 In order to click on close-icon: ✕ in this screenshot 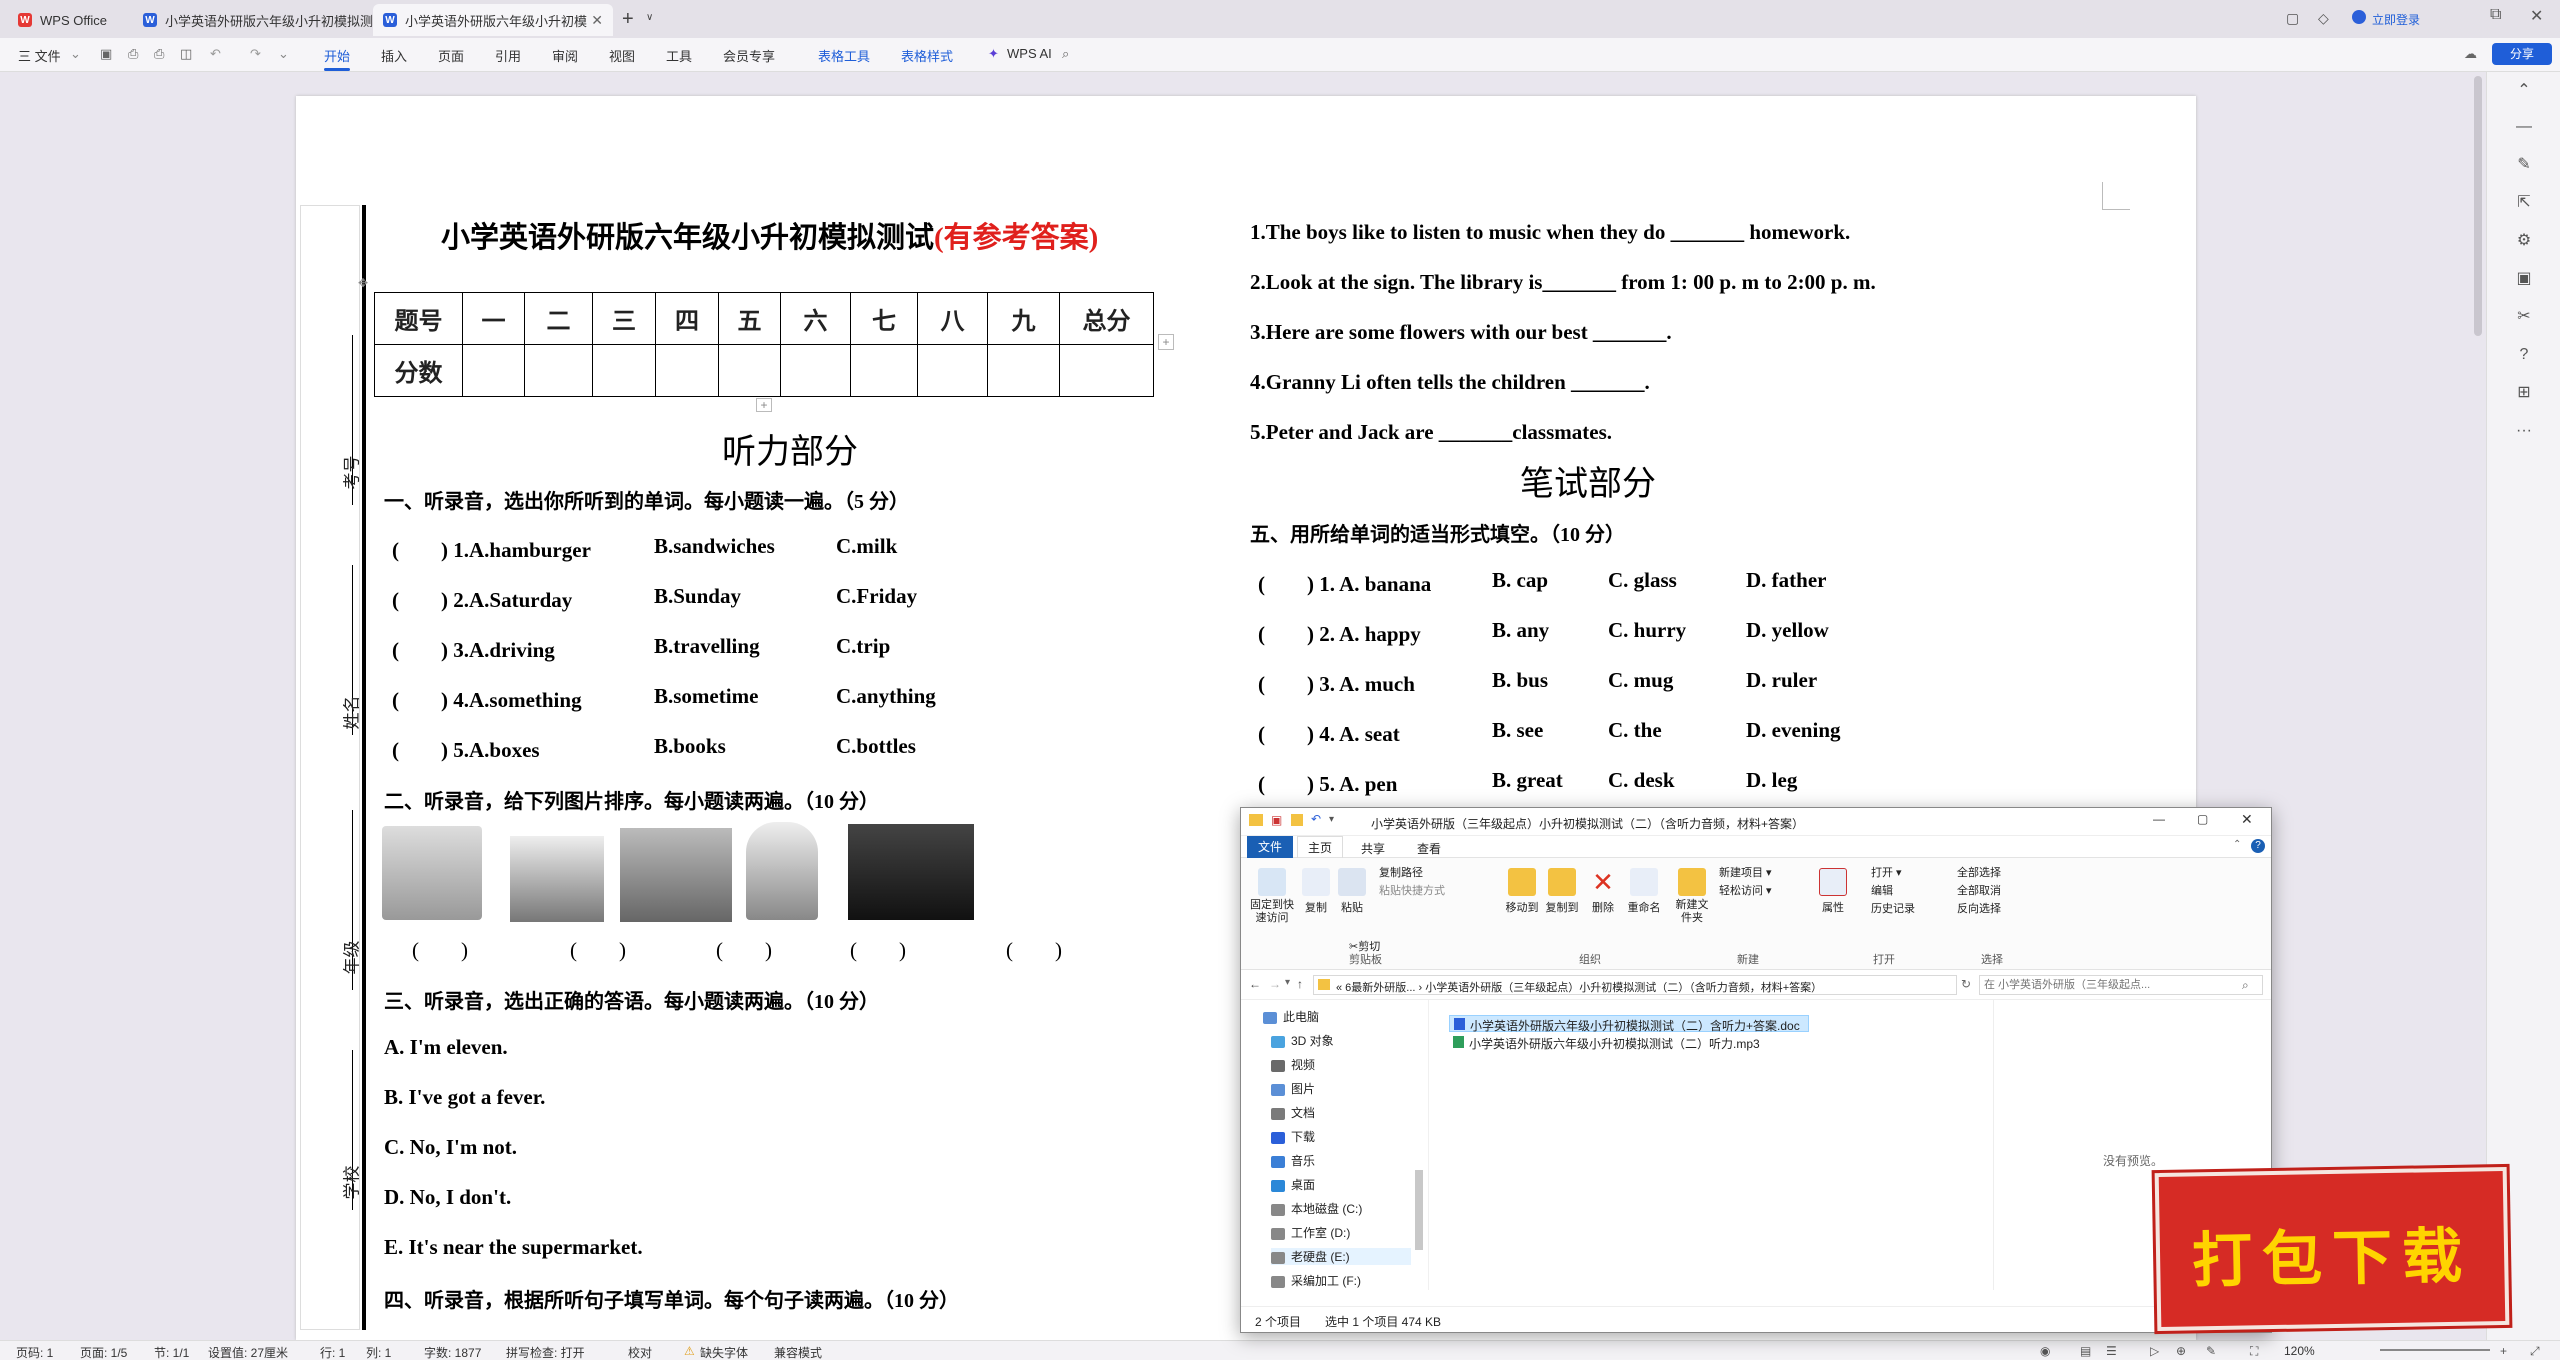, I will do `click(2247, 819)`.